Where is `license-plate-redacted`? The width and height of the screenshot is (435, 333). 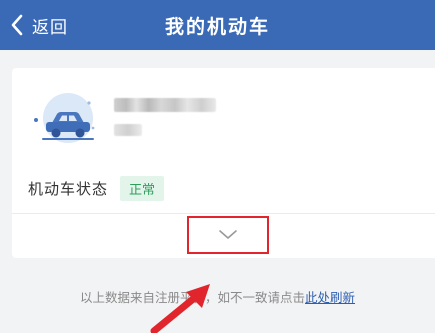
license-plate-redacted is located at coordinates (165, 105).